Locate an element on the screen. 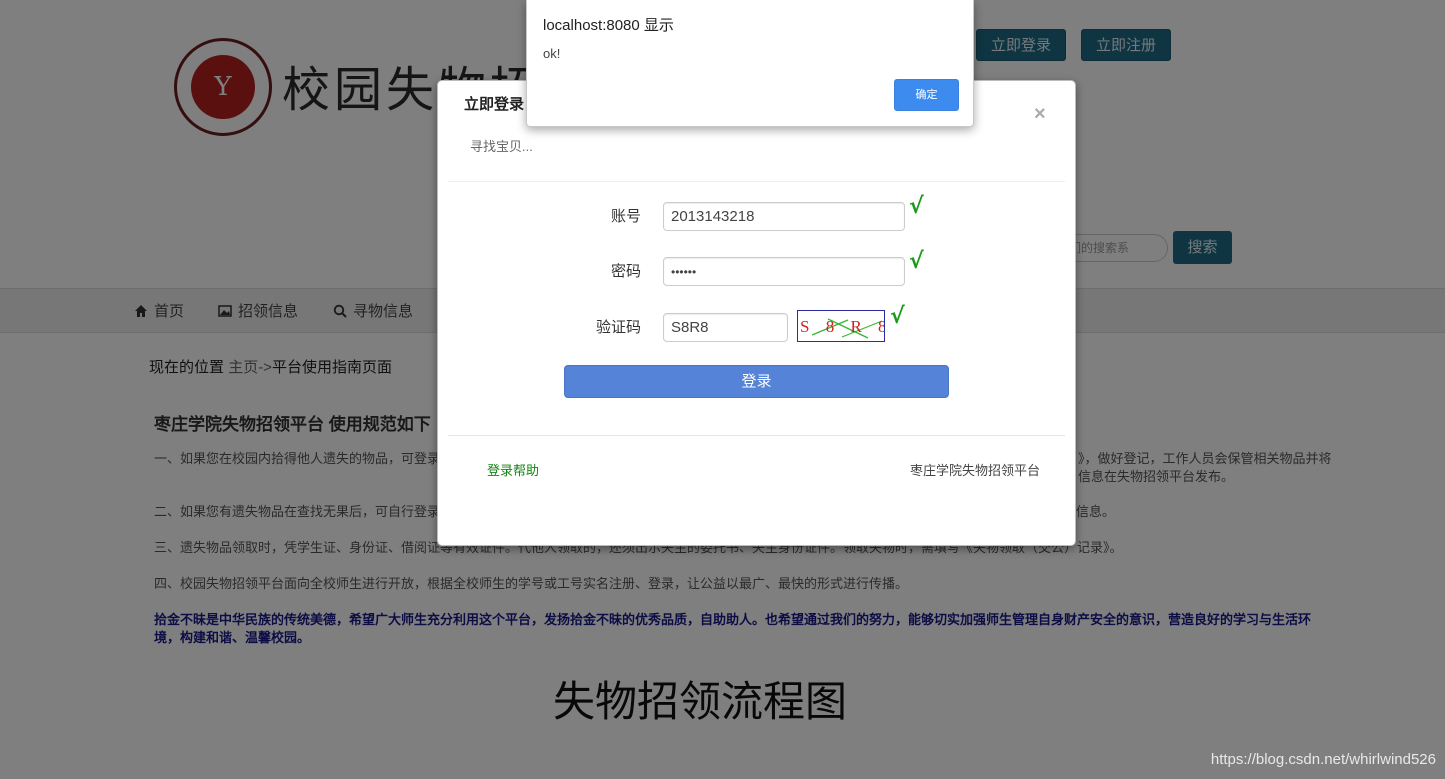 The image size is (1445, 779). password-input is located at coordinates (784, 271).